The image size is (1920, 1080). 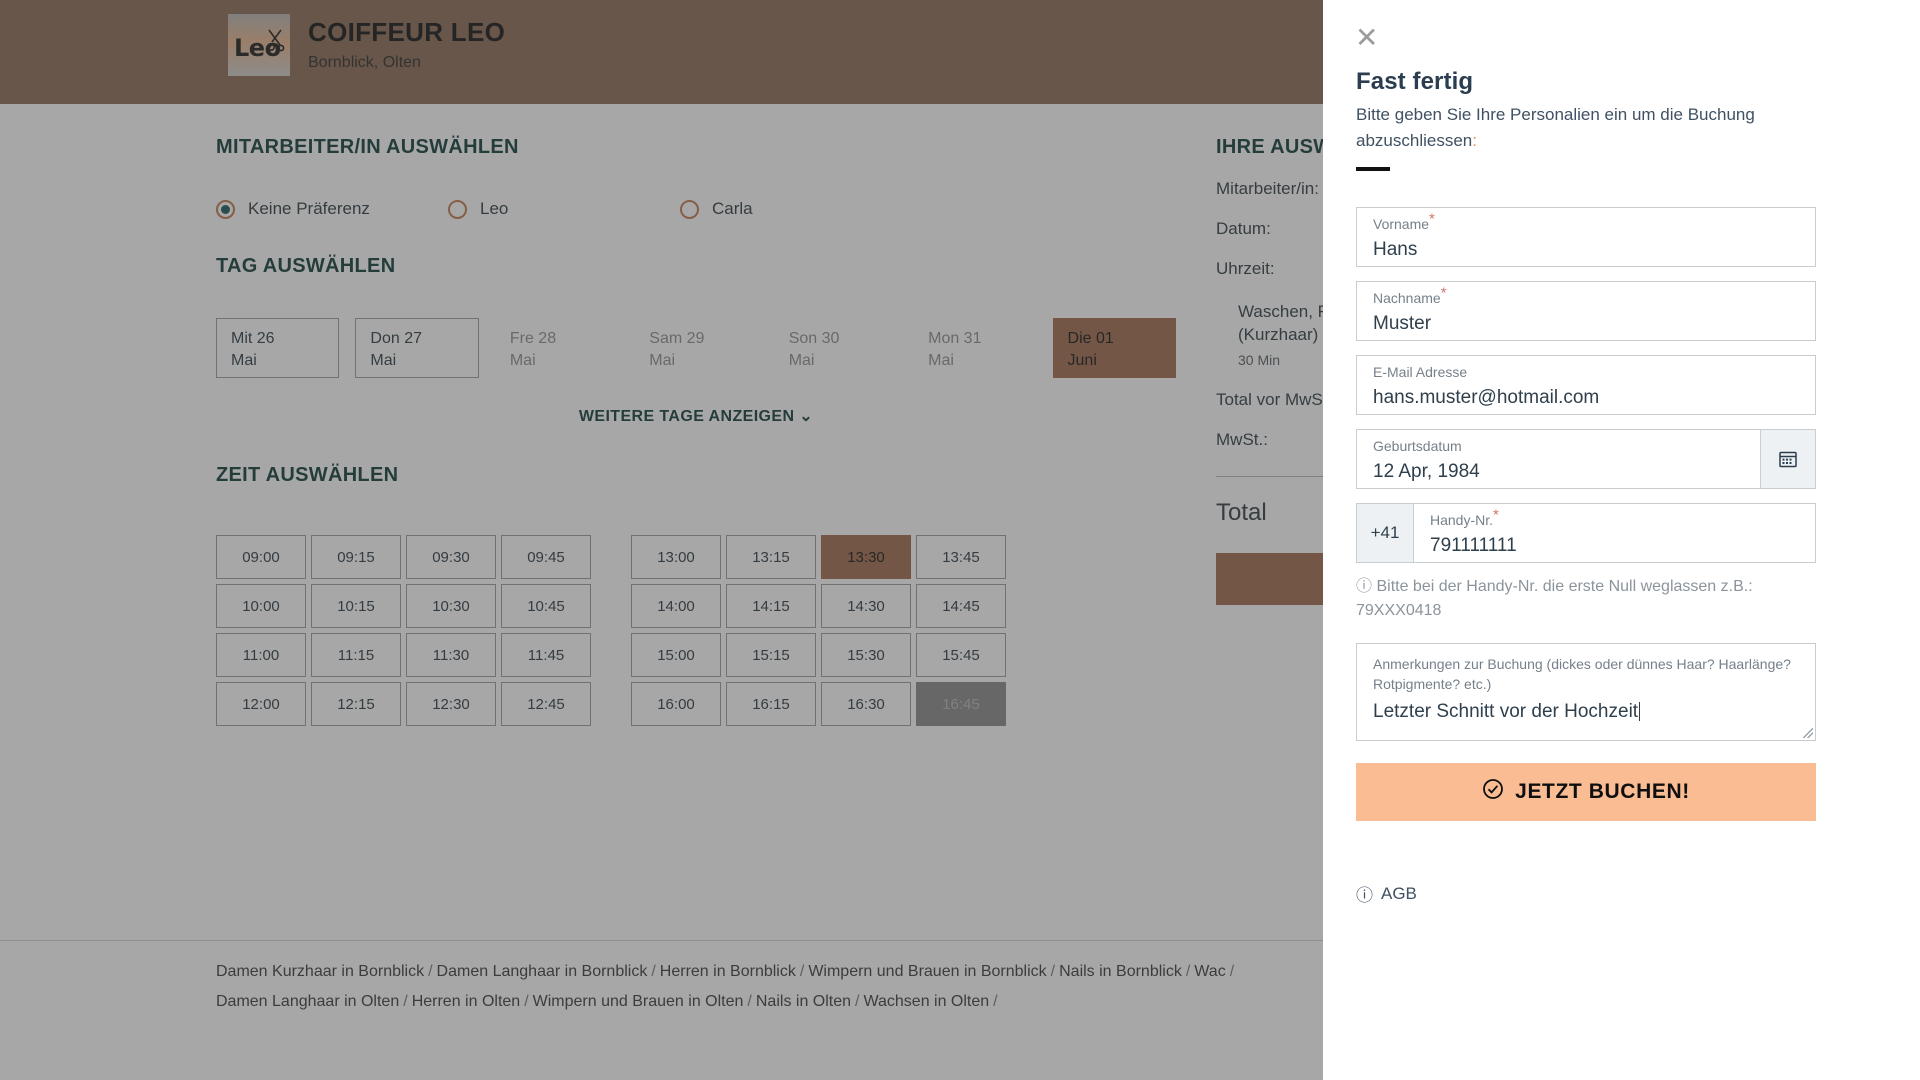 What do you see at coordinates (1493, 792) in the screenshot?
I see `check-circle-icon` at bounding box center [1493, 792].